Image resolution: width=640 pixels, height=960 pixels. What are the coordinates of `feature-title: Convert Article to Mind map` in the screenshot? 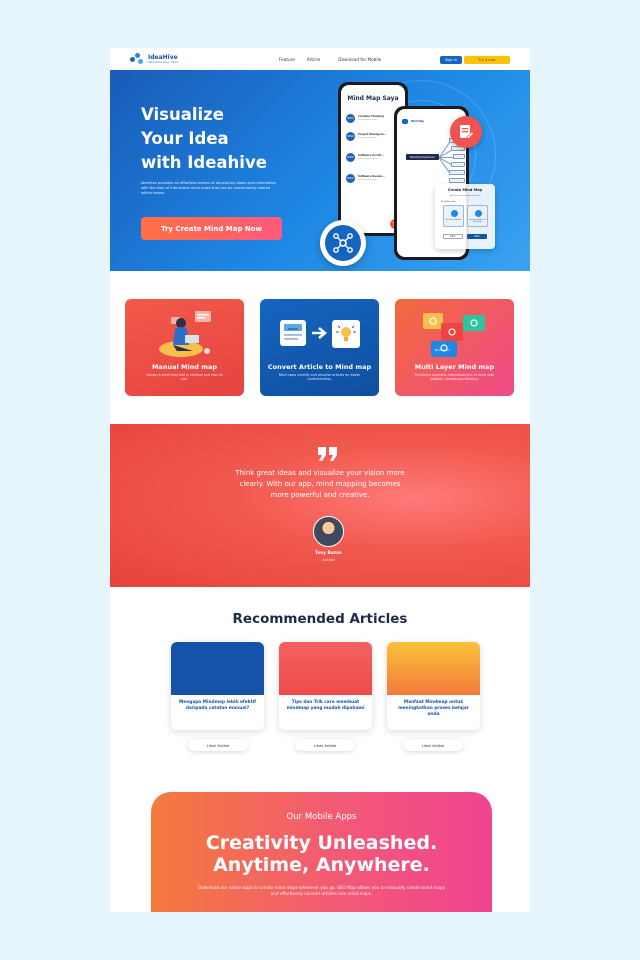 It's located at (319, 367).